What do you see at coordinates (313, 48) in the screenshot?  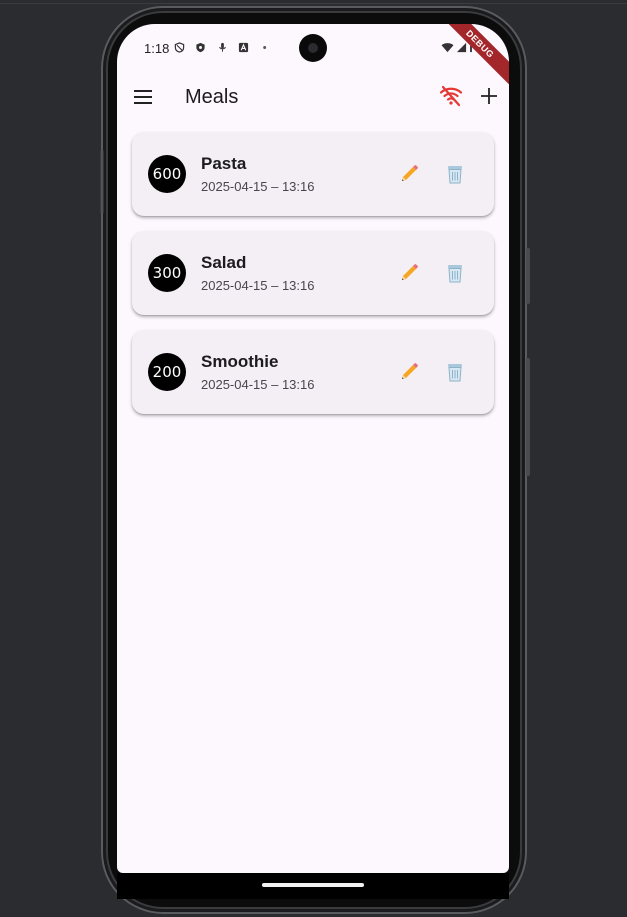 I see `front-camera` at bounding box center [313, 48].